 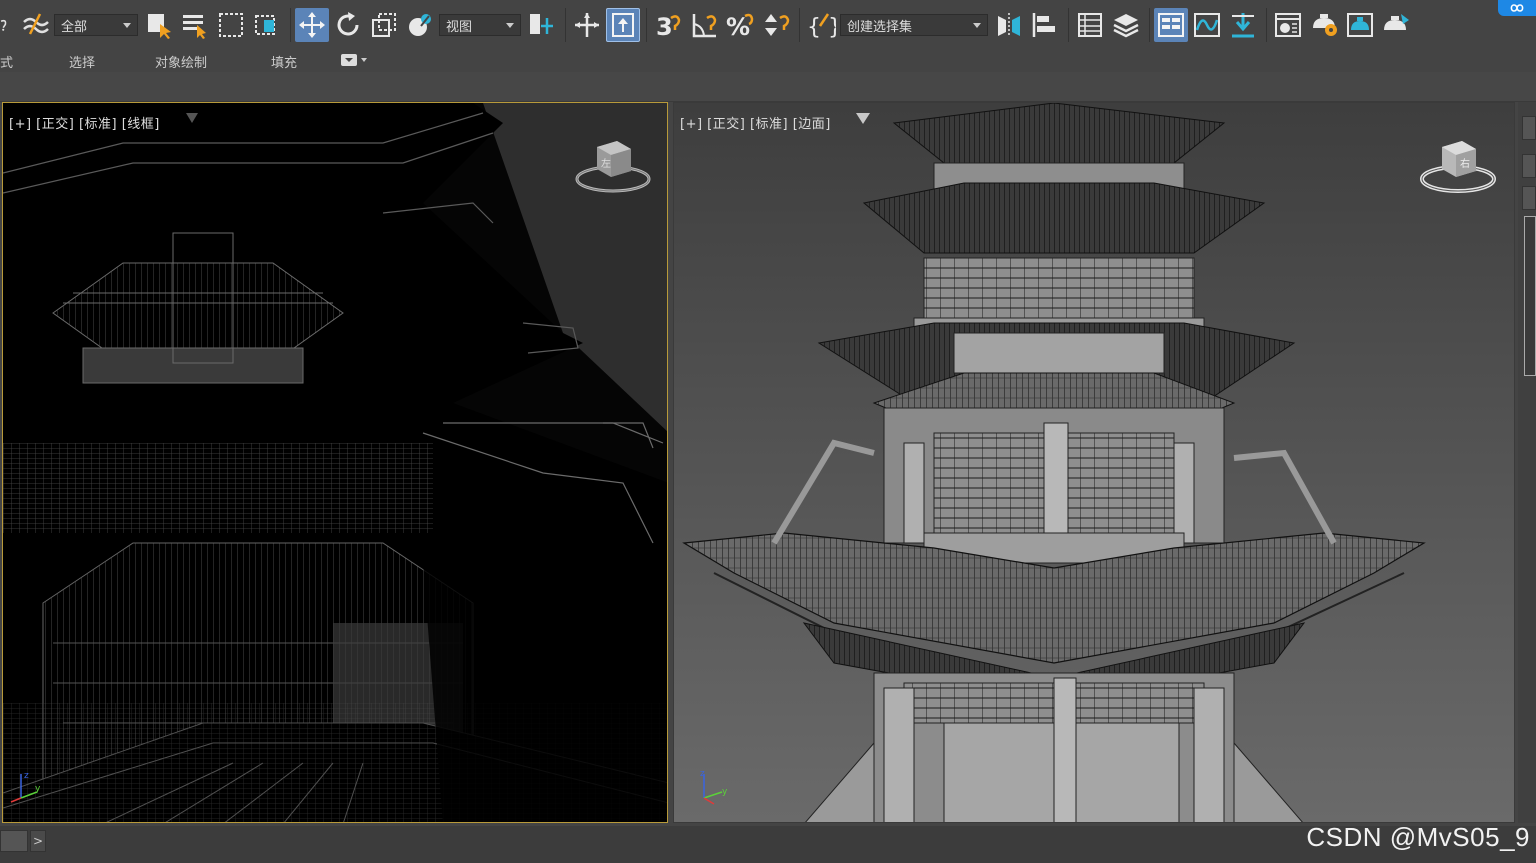 What do you see at coordinates (1207, 25) in the screenshot?
I see `curve-editor-icon` at bounding box center [1207, 25].